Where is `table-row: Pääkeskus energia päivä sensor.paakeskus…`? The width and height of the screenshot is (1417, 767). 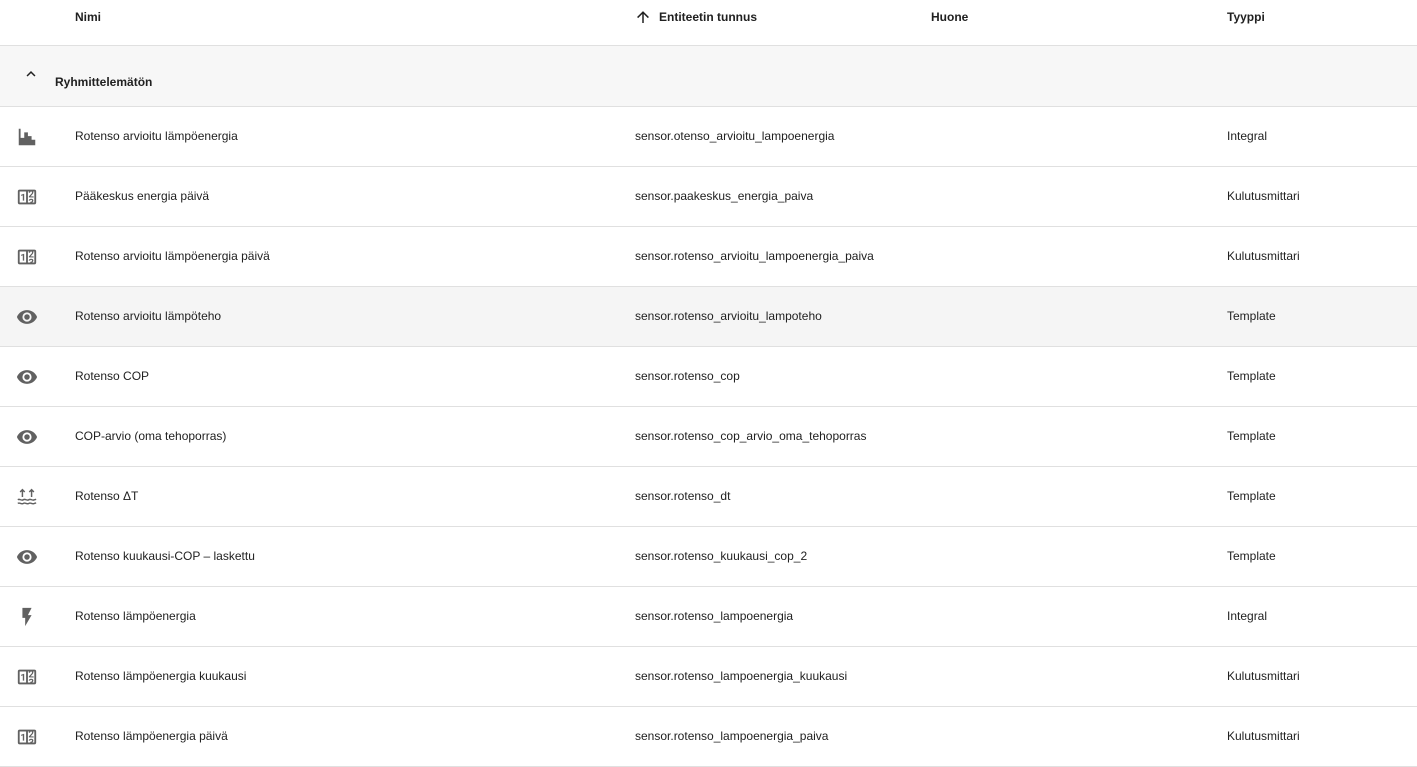 table-row: Pääkeskus energia päivä sensor.paakeskus… is located at coordinates (708, 197).